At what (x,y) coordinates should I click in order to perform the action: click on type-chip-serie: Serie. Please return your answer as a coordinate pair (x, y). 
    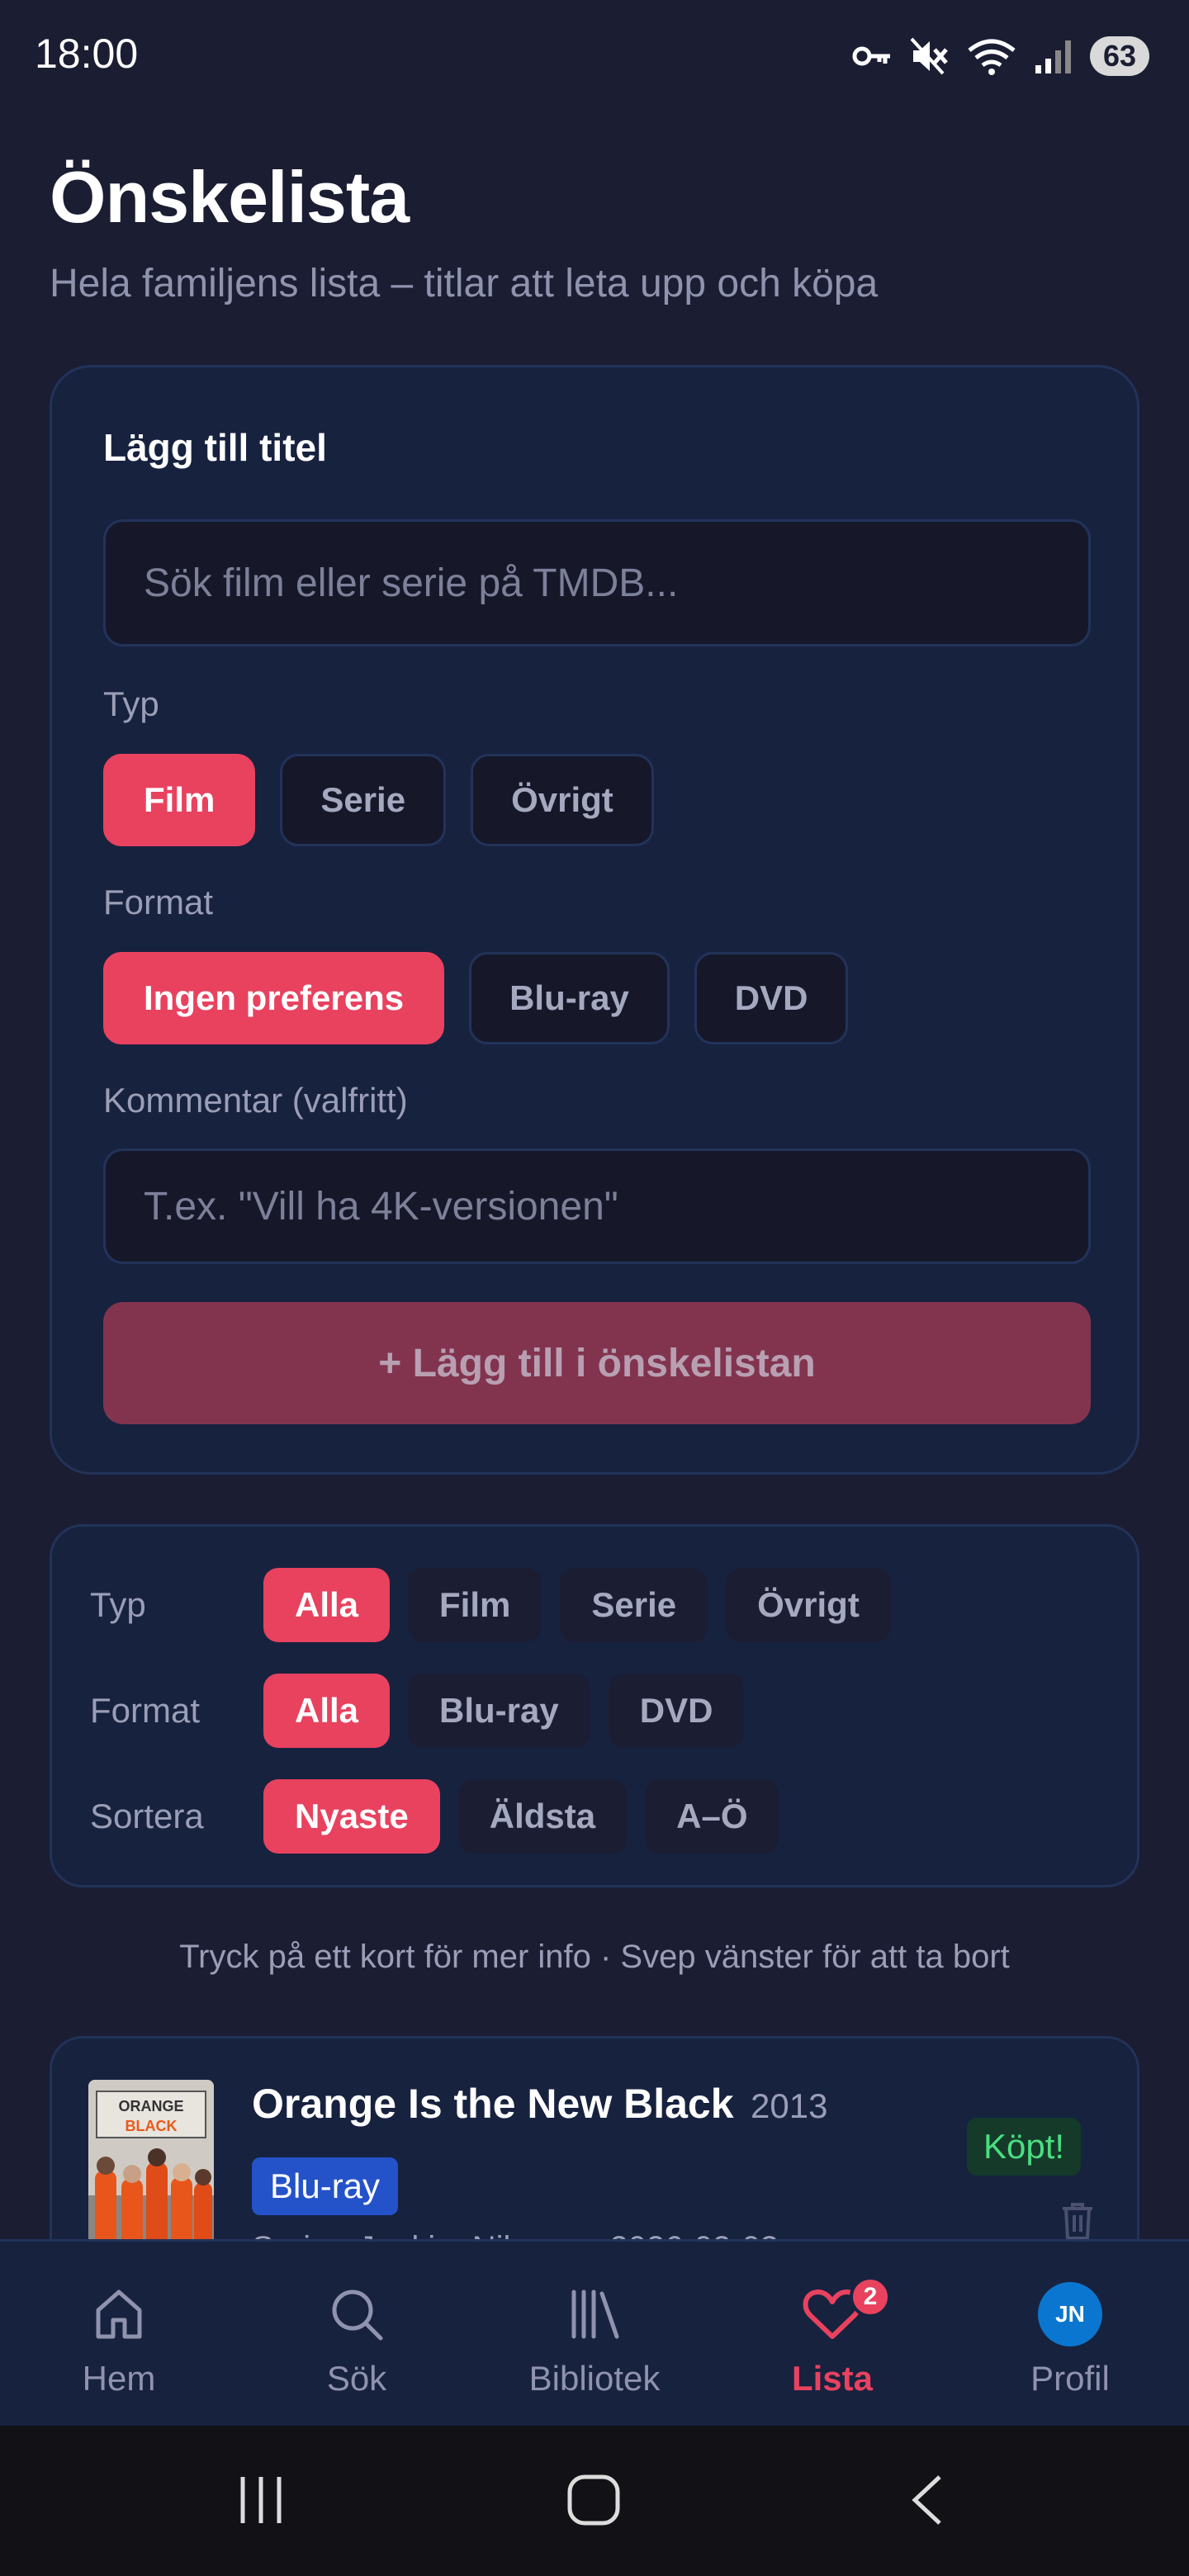
    Looking at the image, I should click on (363, 800).